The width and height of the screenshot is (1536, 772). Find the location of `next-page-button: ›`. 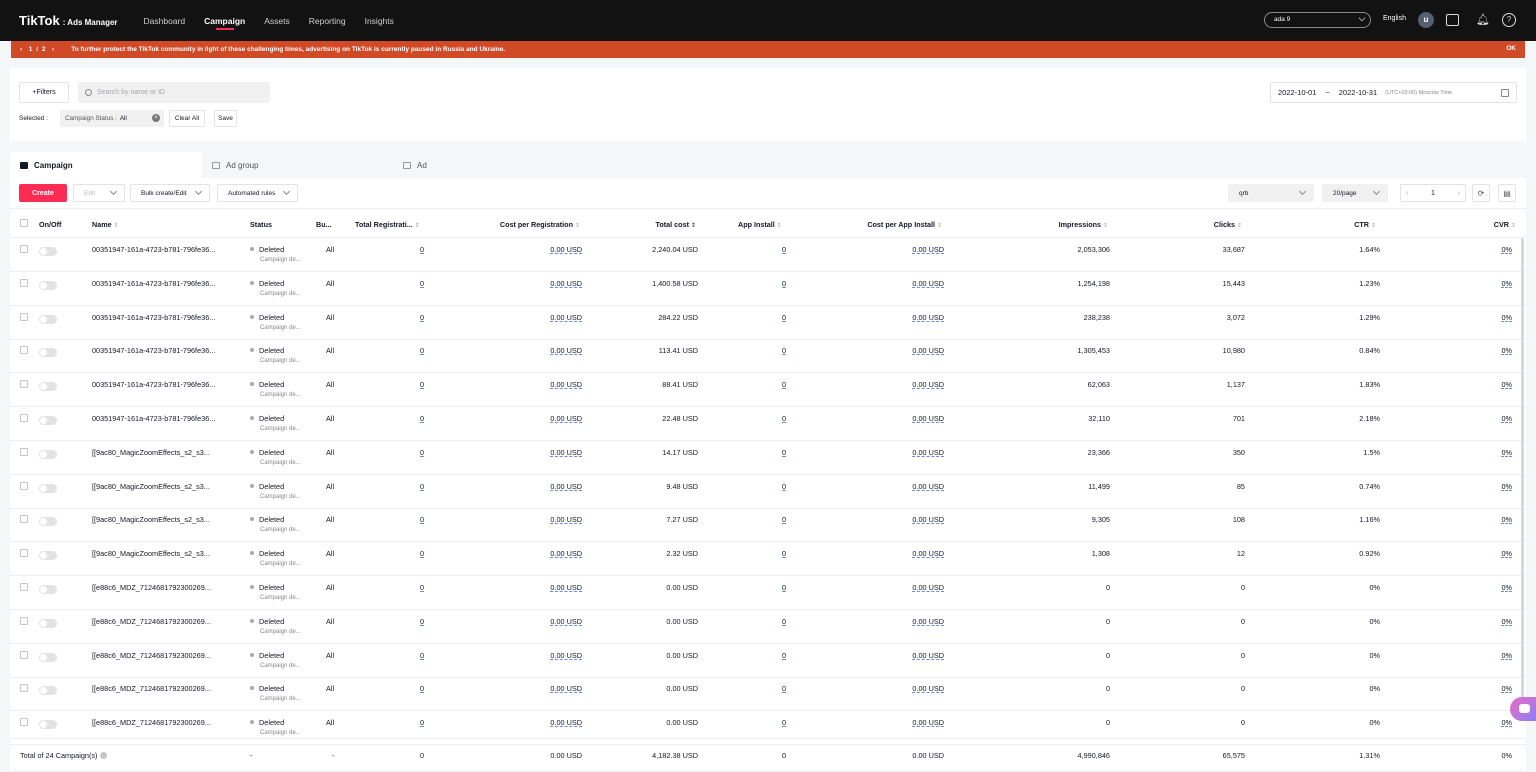

next-page-button: › is located at coordinates (1459, 193).